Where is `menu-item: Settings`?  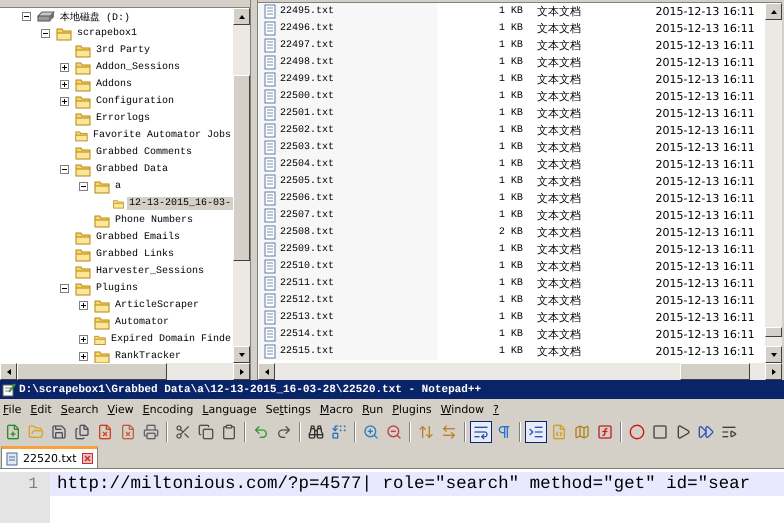
menu-item: Settings is located at coordinates (288, 409).